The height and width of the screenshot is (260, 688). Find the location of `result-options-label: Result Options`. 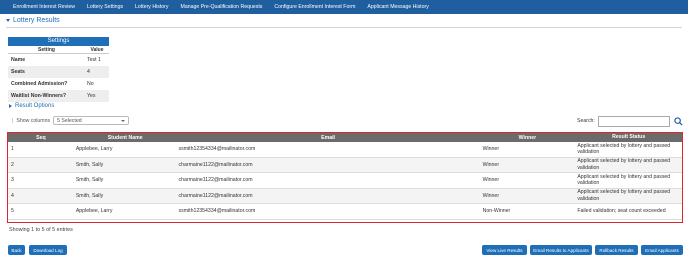

result-options-label: Result Options is located at coordinates (35, 106).